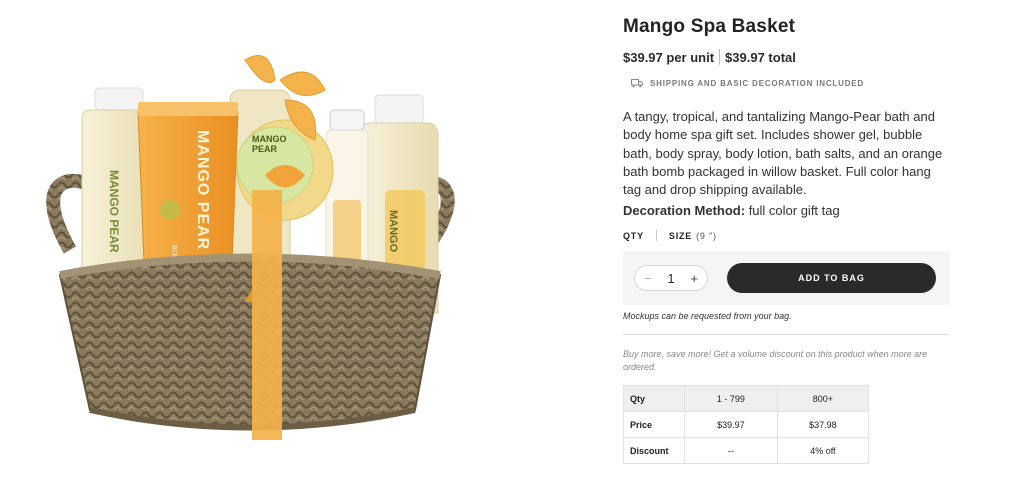 This screenshot has height=489, width=1024. Describe the element at coordinates (707, 316) in the screenshot. I see `mockups-note: Mockups can be requested from your bag.` at that location.